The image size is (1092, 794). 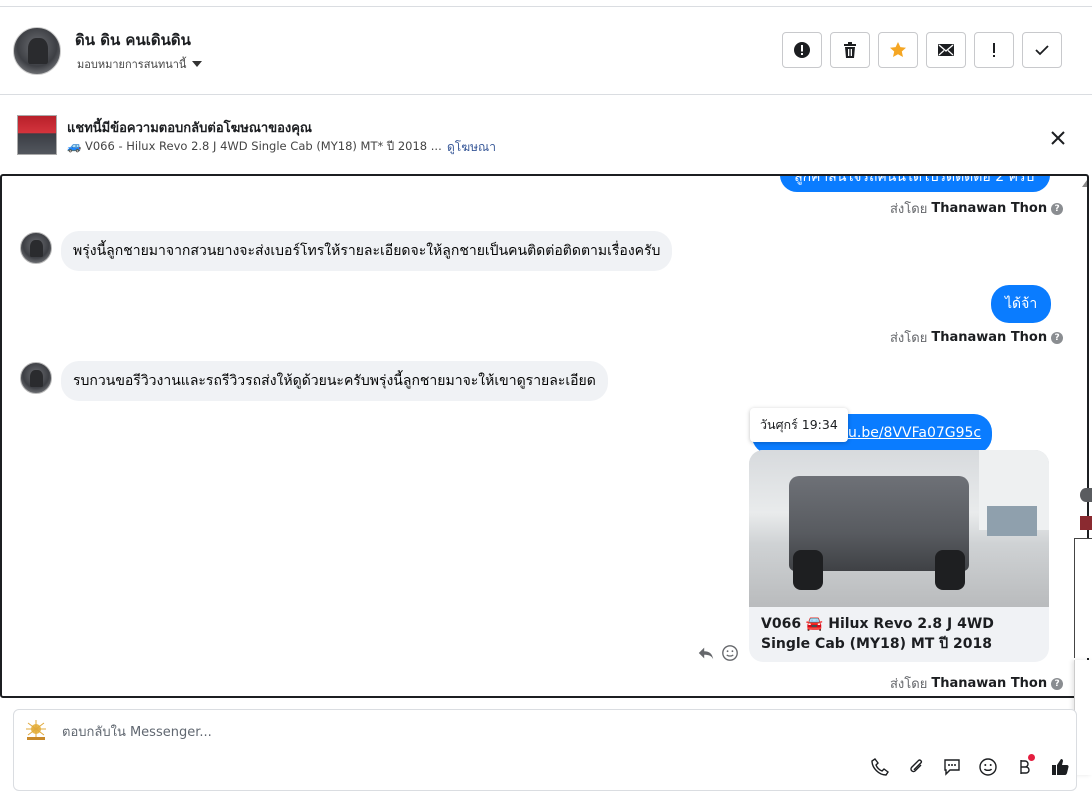 I want to click on message-text: ได้จ้า, so click(x=1021, y=304).